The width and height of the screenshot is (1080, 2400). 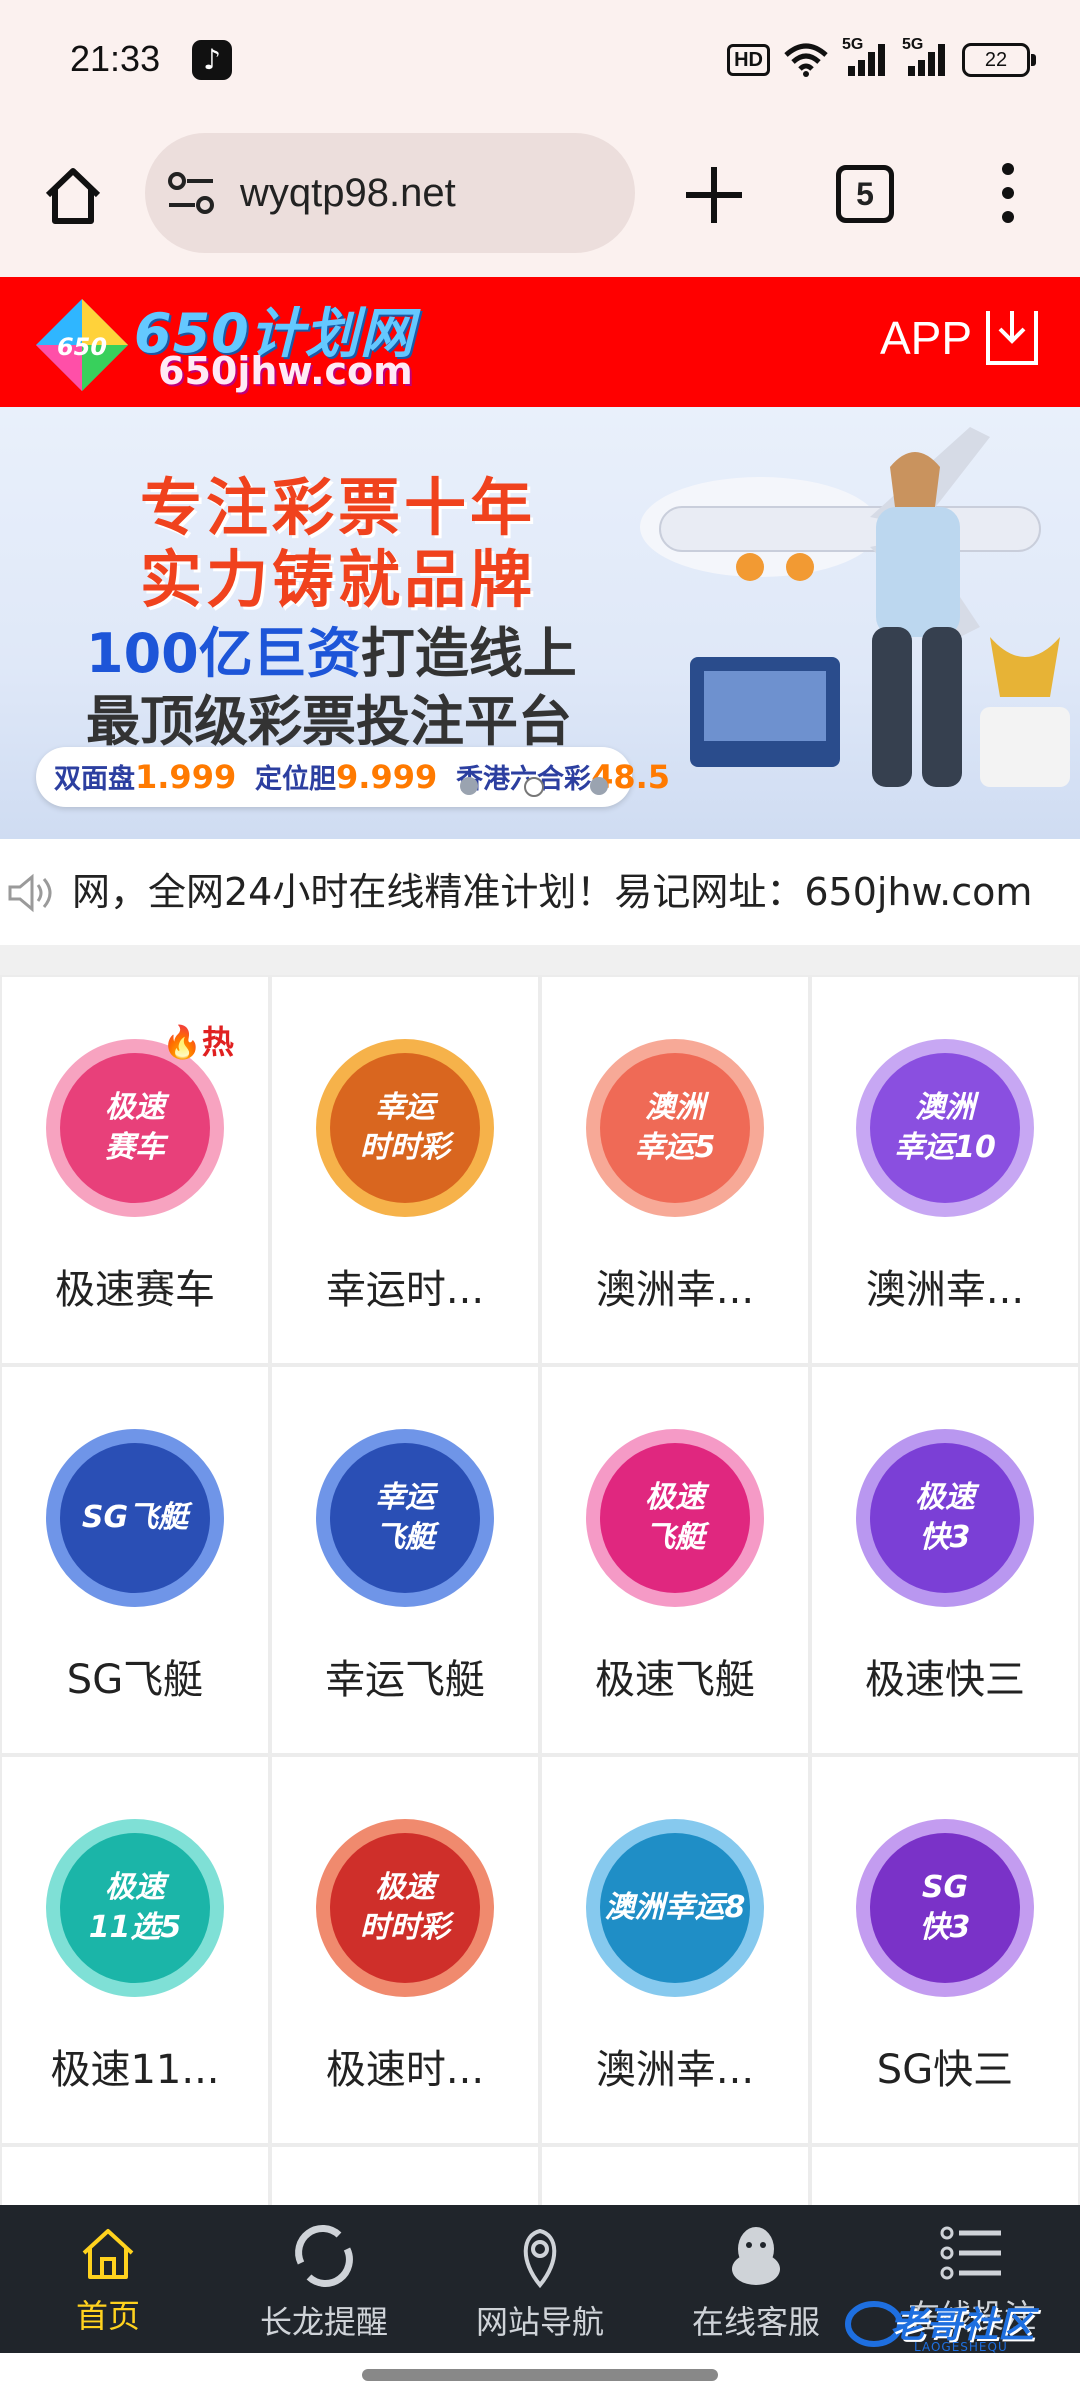 I want to click on game-tile-xingyun-feiting: 幸运 飞艇 幸运飞艇, so click(x=405, y=1560).